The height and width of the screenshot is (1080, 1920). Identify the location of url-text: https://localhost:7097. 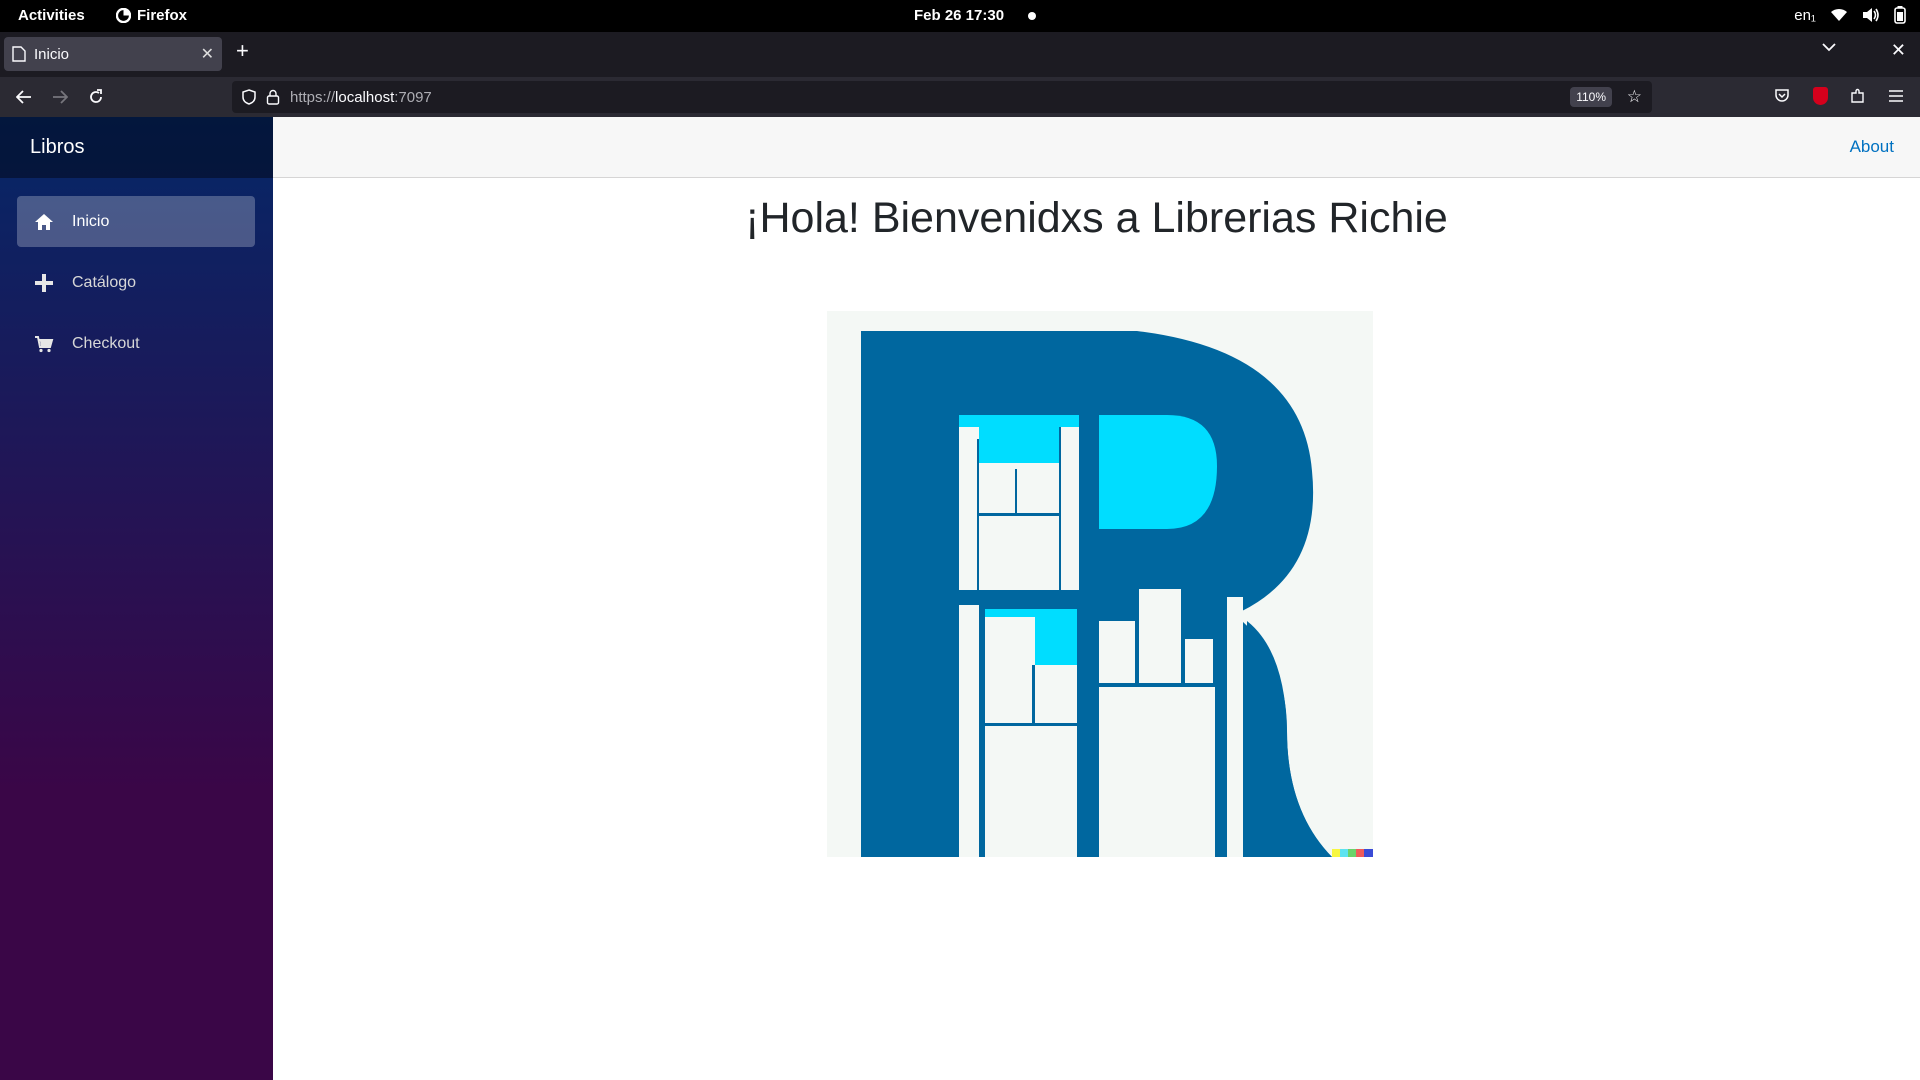
(361, 97).